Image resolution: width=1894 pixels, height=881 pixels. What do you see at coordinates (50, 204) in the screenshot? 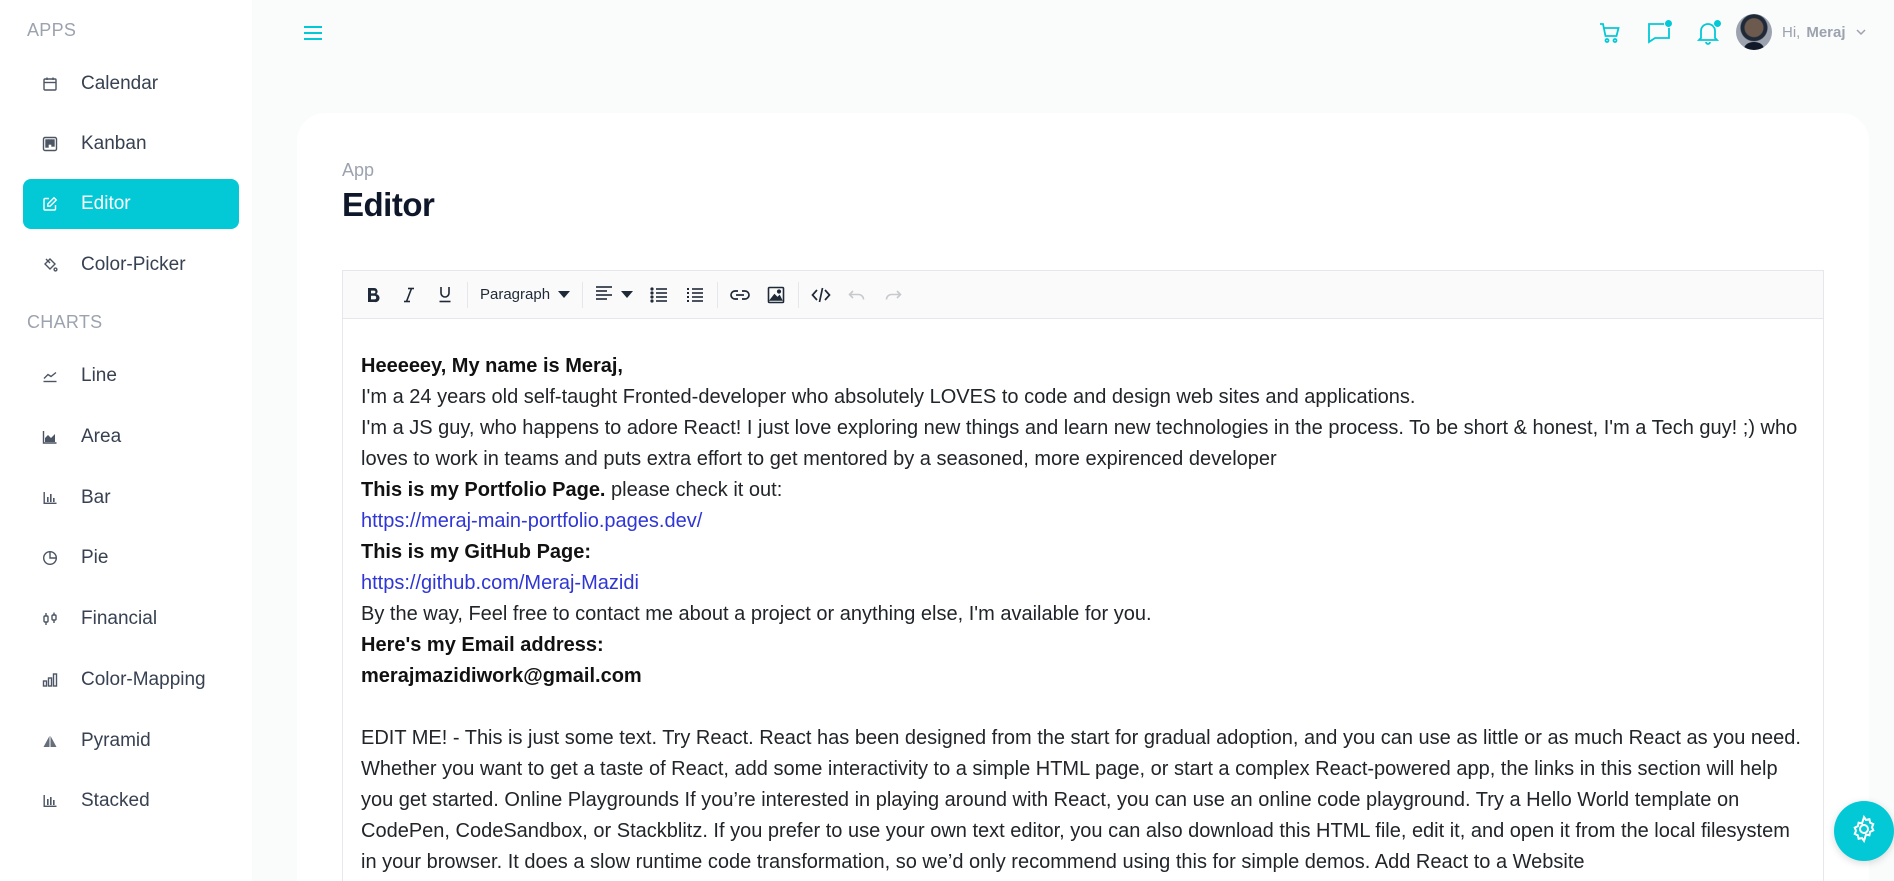
I see `edit-icon` at bounding box center [50, 204].